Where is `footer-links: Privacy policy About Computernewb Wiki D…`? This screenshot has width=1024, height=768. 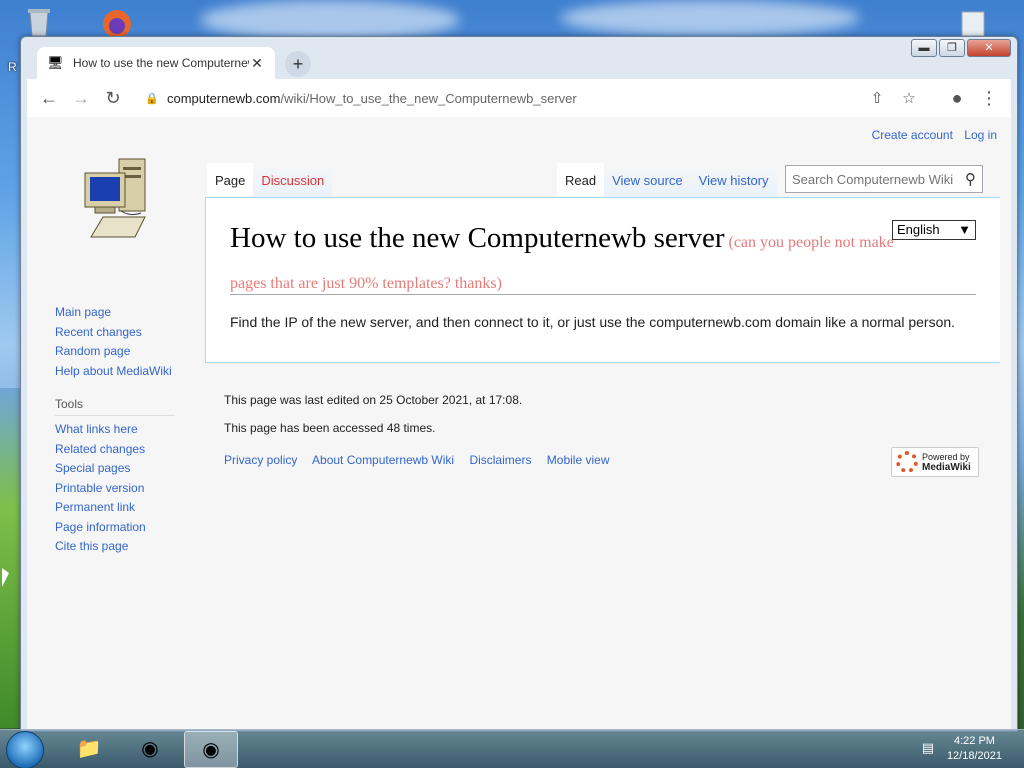
footer-links: Privacy policy About Computernewb Wiki D… is located at coordinates (423, 460).